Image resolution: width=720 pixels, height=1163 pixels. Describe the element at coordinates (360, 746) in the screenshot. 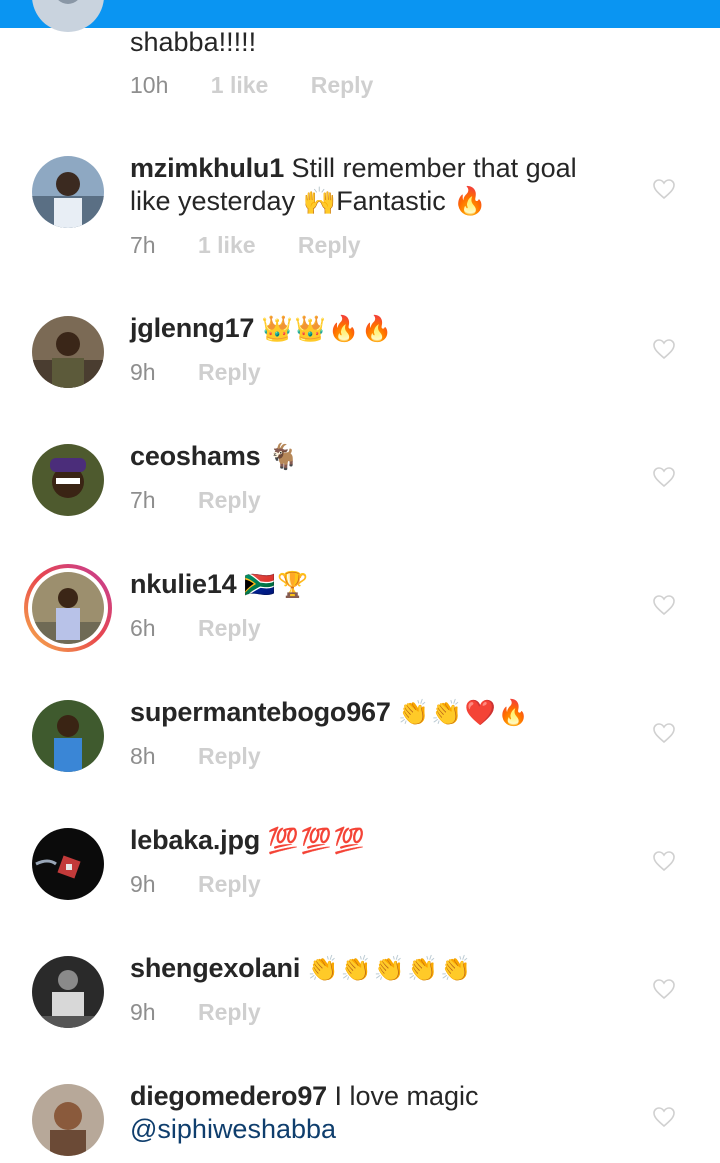

I see `comment-item: supermantebogo967 👏👏❤️🔥 8h Reply` at that location.